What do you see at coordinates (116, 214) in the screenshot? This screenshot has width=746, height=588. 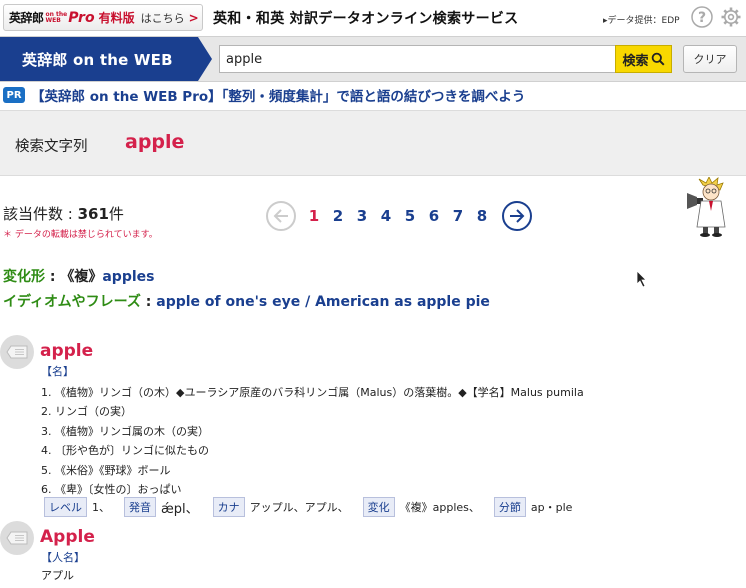 I see `result-count-suffix: 件` at bounding box center [116, 214].